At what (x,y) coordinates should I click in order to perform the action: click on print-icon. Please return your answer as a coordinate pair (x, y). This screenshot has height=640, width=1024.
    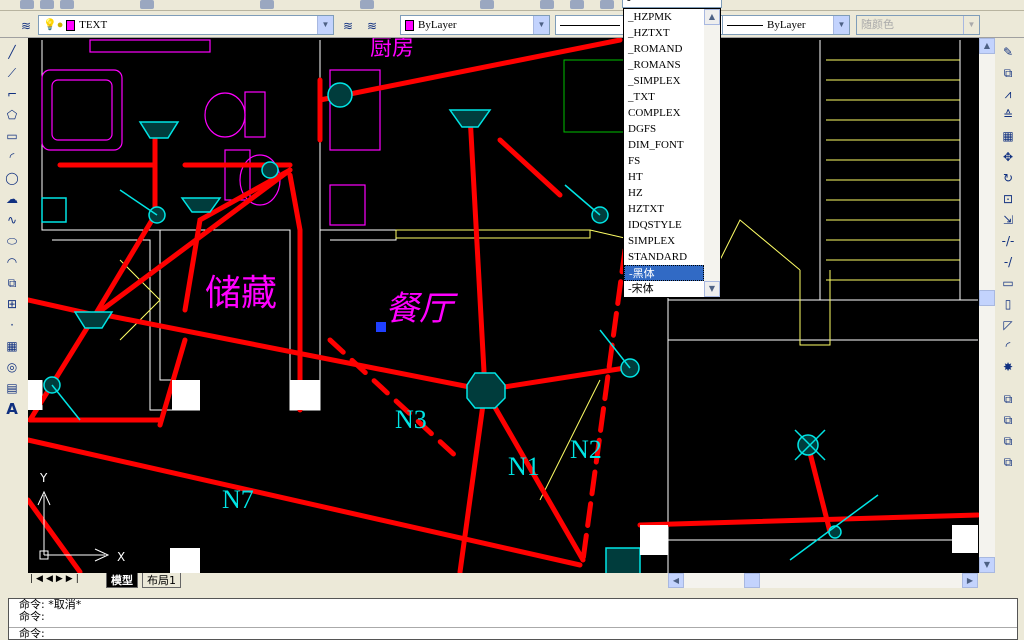
    Looking at the image, I should click on (147, 4).